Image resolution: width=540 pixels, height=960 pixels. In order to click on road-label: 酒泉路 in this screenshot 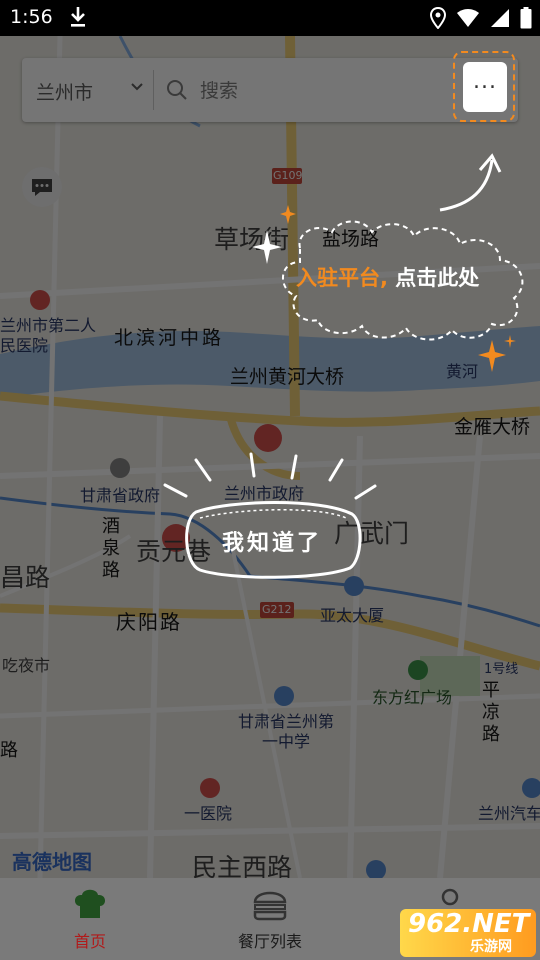, I will do `click(111, 548)`.